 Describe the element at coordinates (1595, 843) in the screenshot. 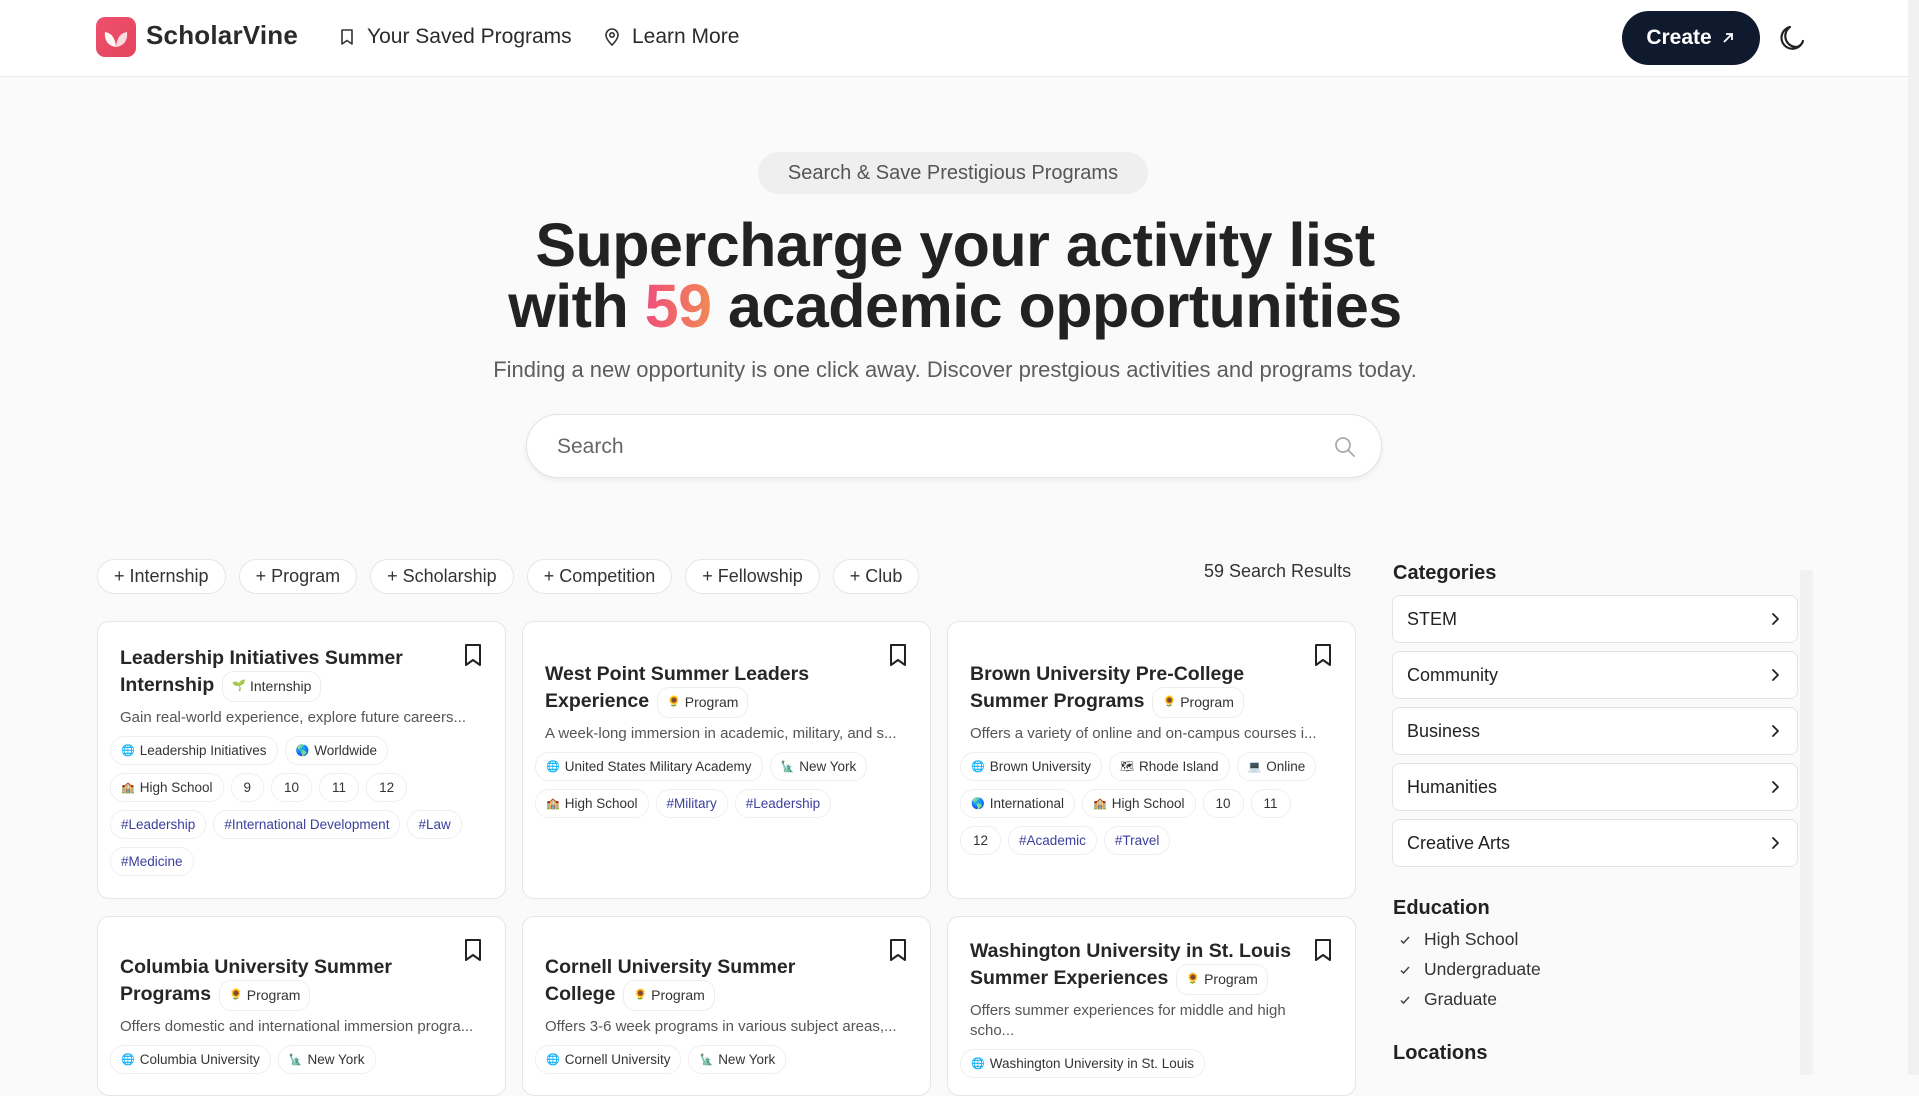

I see `category-item: Creative Arts` at that location.